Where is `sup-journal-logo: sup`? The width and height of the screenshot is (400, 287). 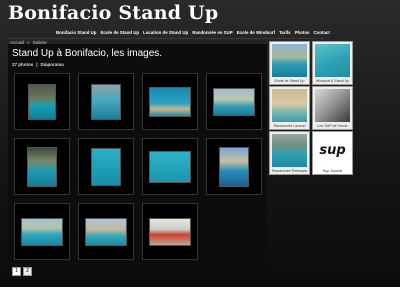
sup-journal-logo: sup is located at coordinates (332, 150).